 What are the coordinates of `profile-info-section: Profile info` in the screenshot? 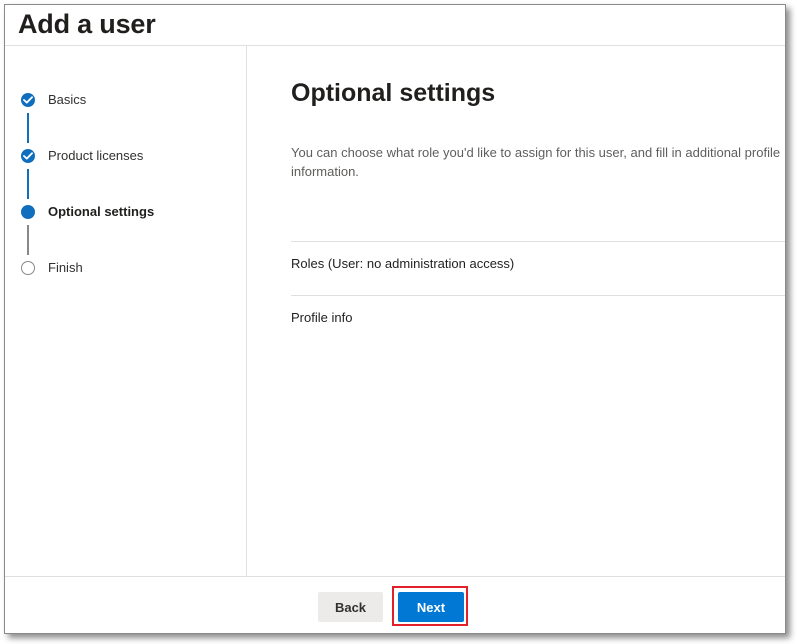 It's located at (538, 322).